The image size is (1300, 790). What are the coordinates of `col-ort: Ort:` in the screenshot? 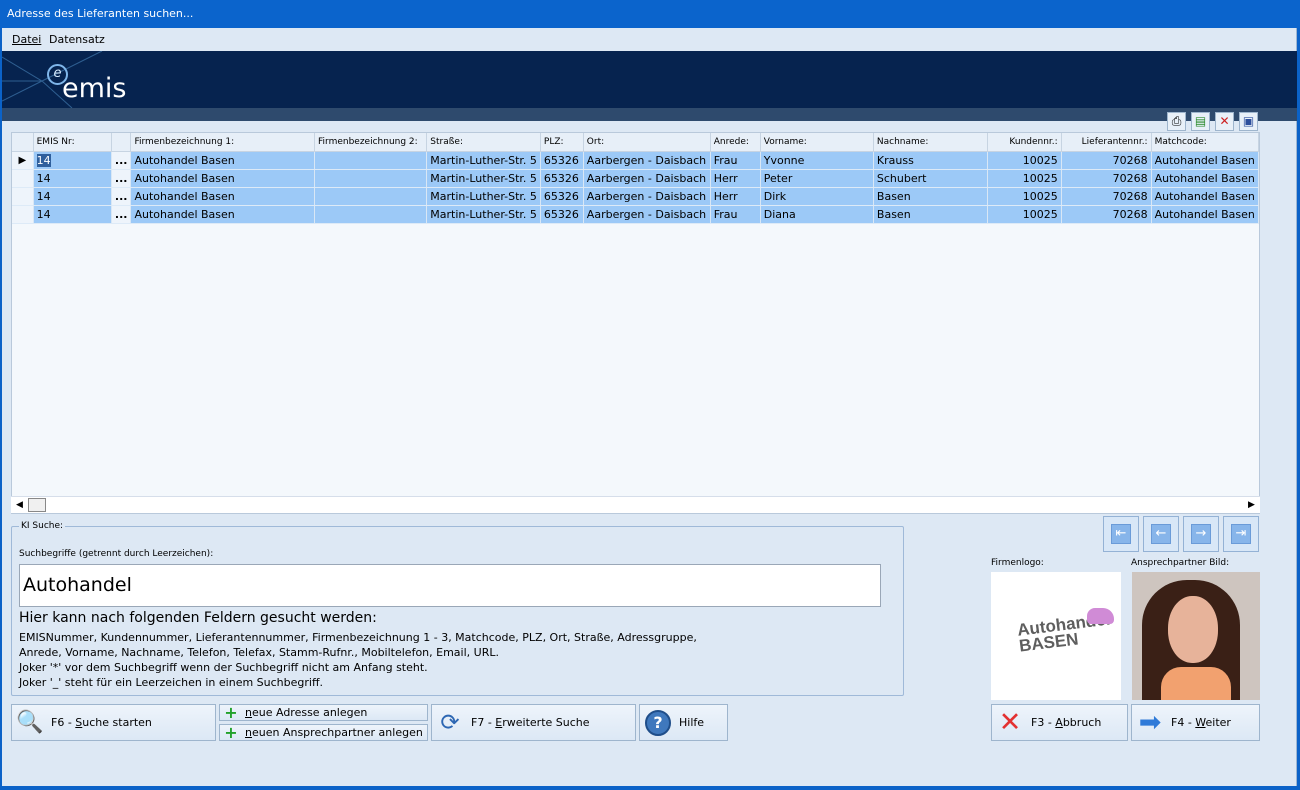 It's located at (647, 142).